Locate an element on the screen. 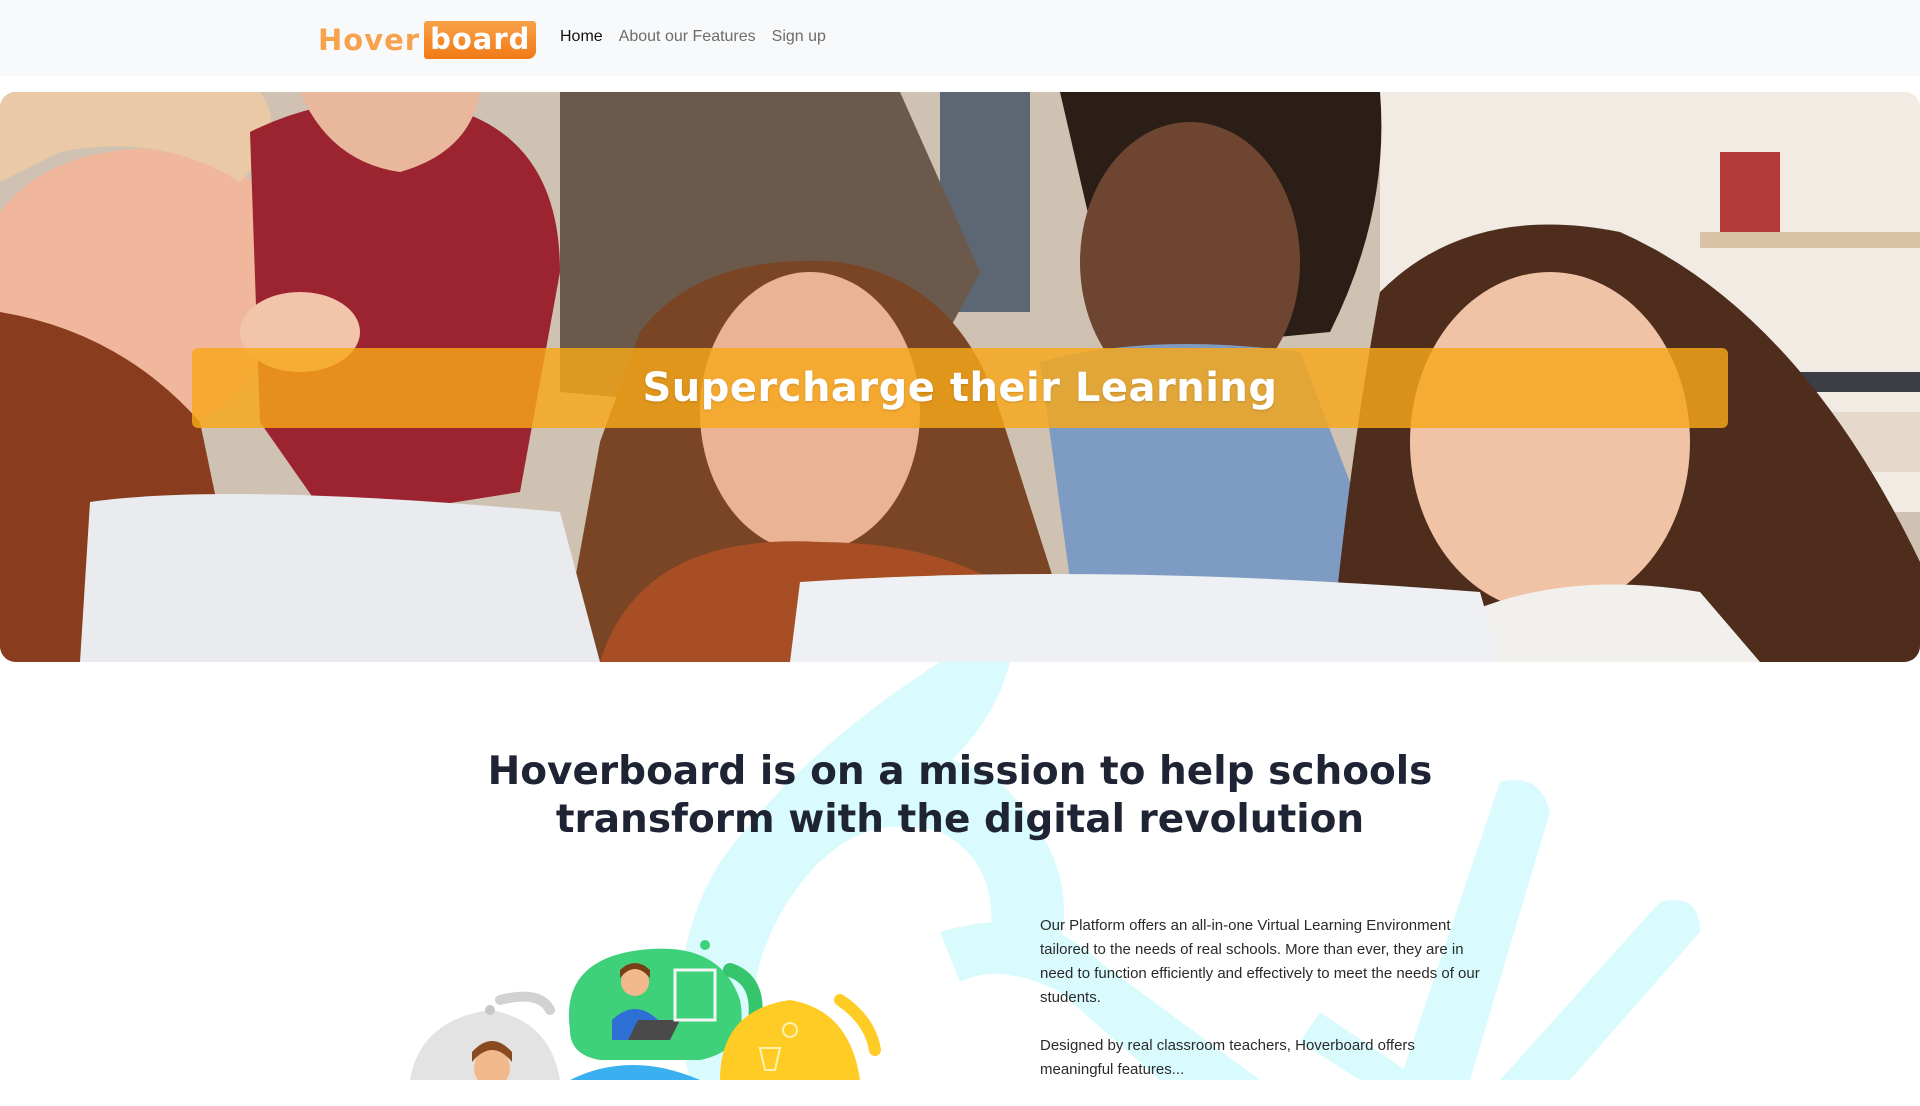 This screenshot has width=1920, height=1106. hero-banner: Supercharge their Learning is located at coordinates (960, 388).